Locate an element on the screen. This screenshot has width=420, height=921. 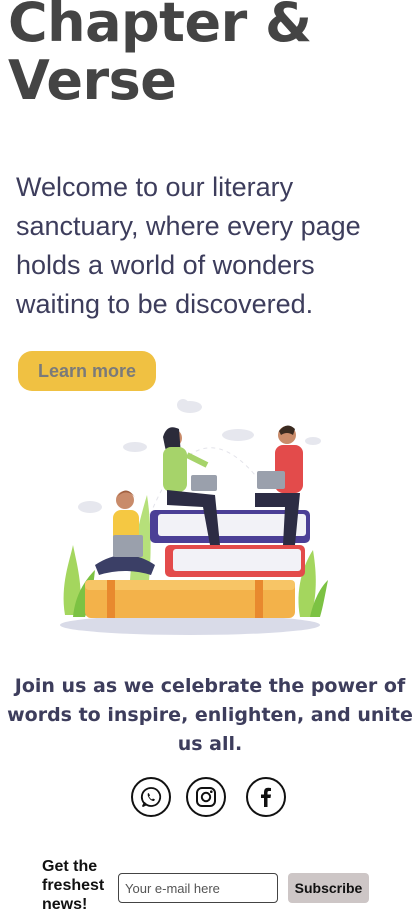
whatsapp-icon is located at coordinates (151, 797).